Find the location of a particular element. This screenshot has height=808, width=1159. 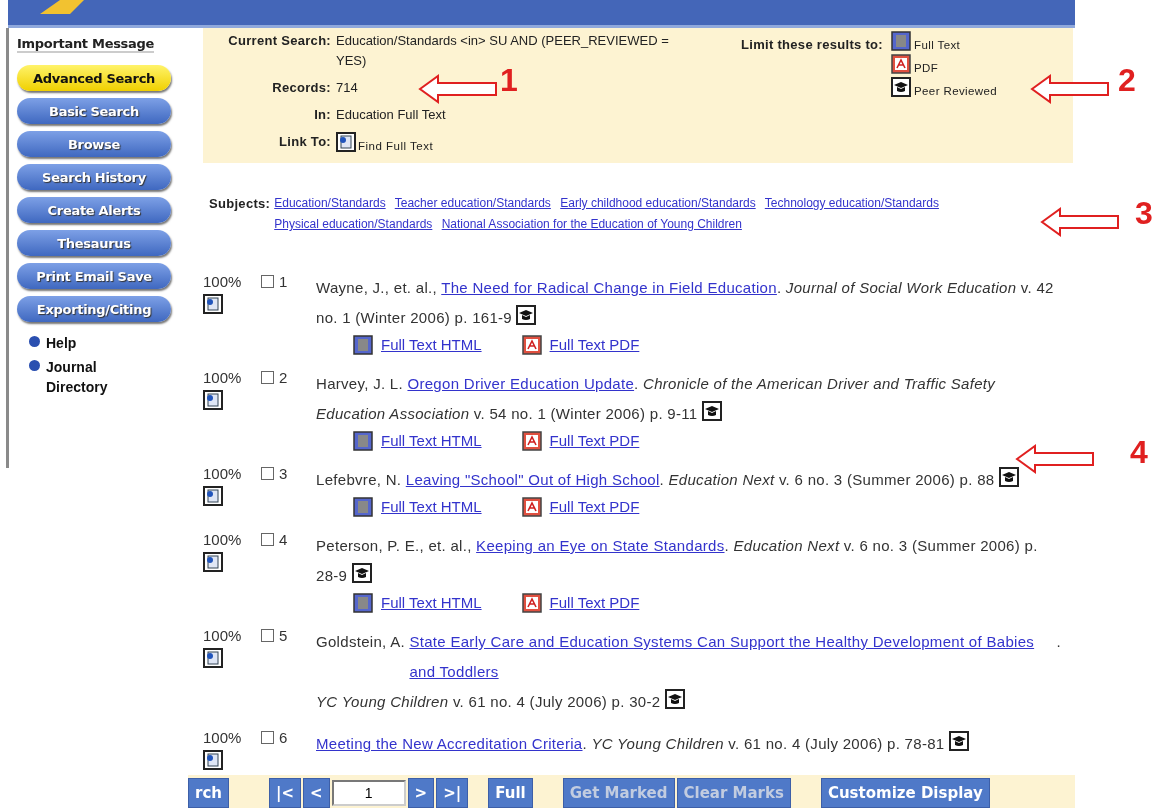

sidebar-link: Help is located at coordinates (91, 343).